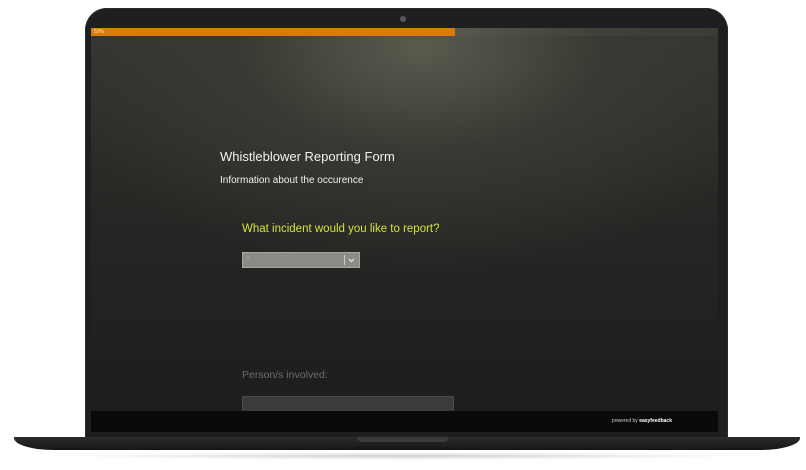  Describe the element at coordinates (307, 156) in the screenshot. I see `form-title: Whistleblower Reporting Form` at that location.